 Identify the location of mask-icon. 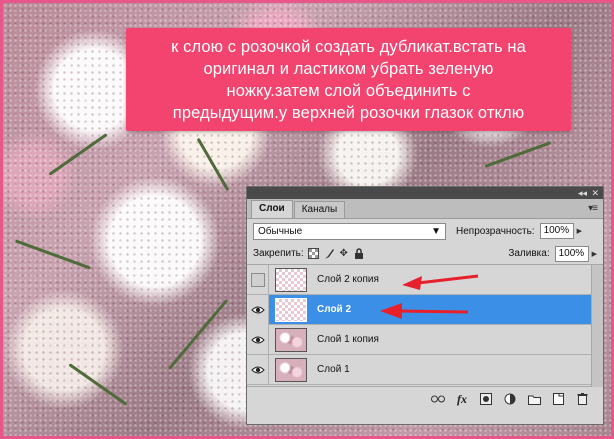
(486, 399).